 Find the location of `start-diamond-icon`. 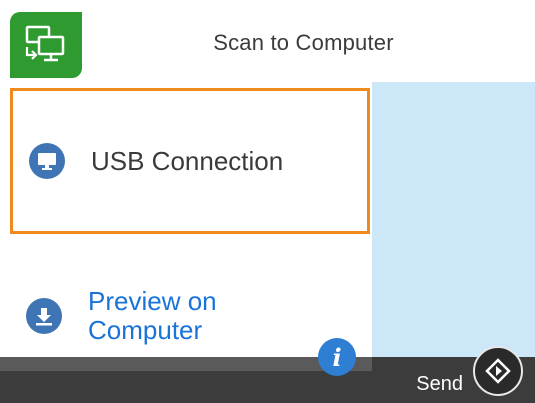

start-diamond-icon is located at coordinates (498, 371).